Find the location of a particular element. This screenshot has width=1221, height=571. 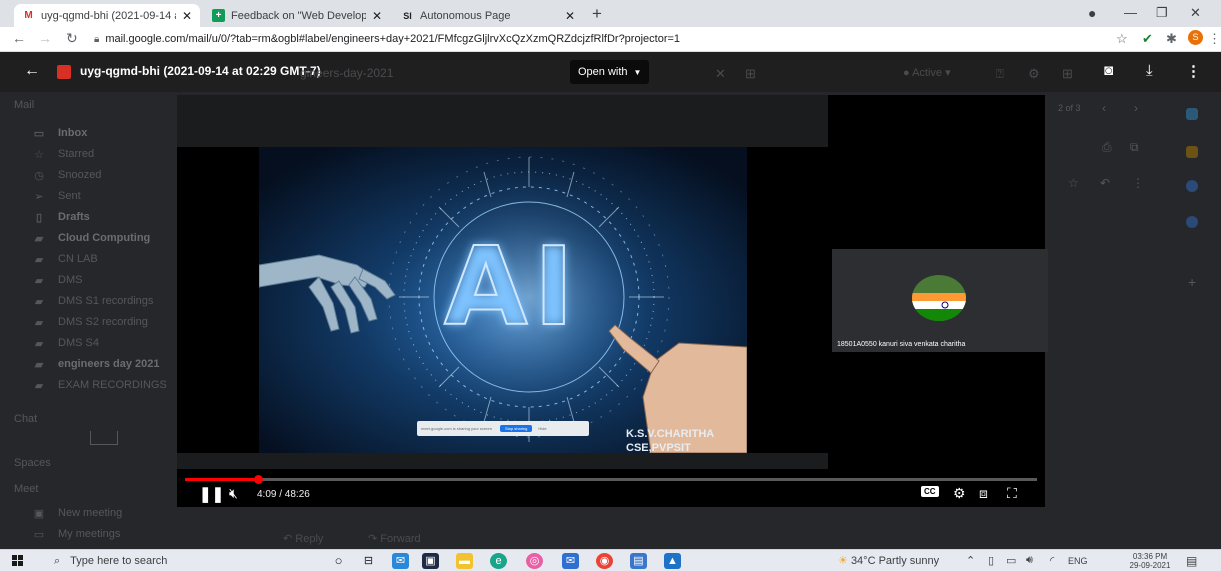

sidebar-item-cn-lab: ▰ CN LAB is located at coordinates (88, 259).